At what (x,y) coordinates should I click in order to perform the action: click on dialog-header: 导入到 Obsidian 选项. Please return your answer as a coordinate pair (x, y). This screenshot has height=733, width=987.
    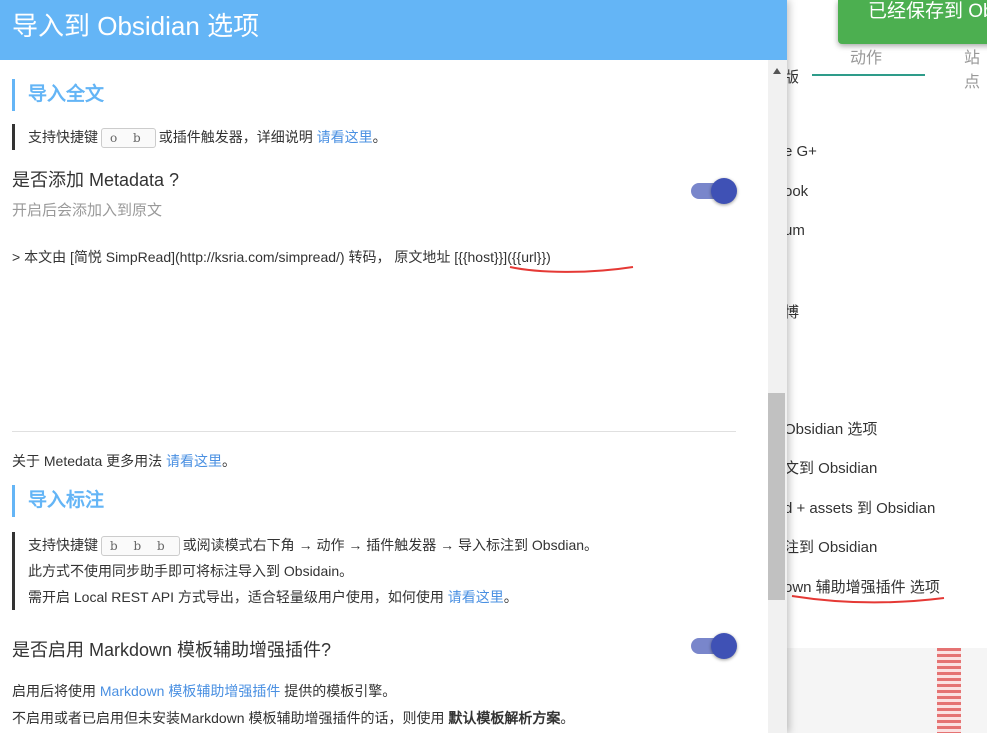
    Looking at the image, I should click on (393, 30).